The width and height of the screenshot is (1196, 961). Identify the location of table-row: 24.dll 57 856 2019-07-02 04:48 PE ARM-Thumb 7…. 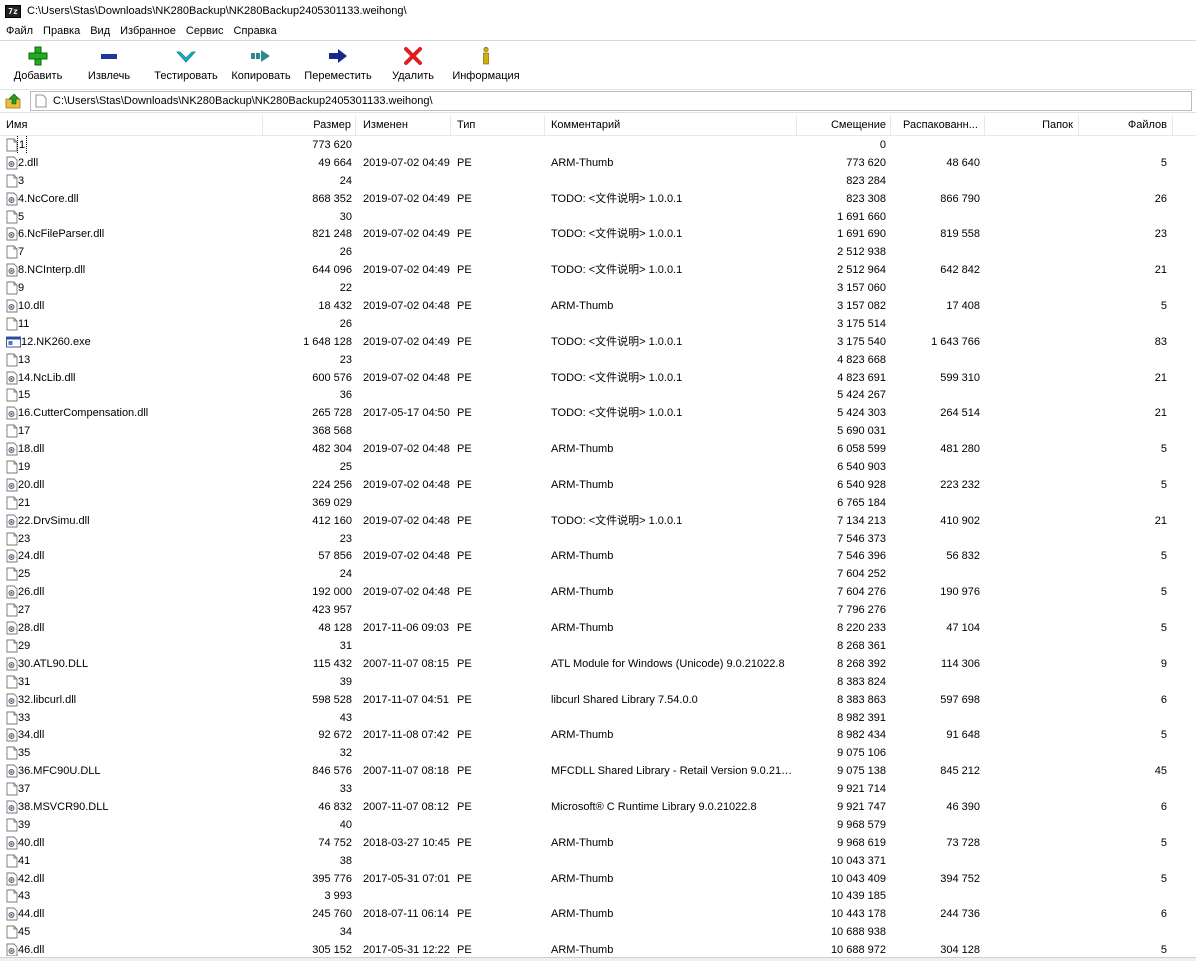
(598, 556).